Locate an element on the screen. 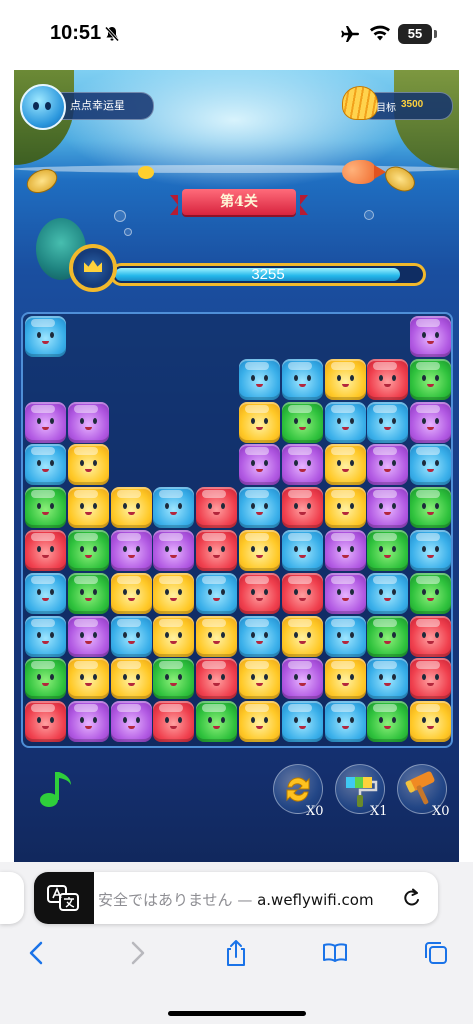 The width and height of the screenshot is (473, 1024). share-button is located at coordinates (236, 953).